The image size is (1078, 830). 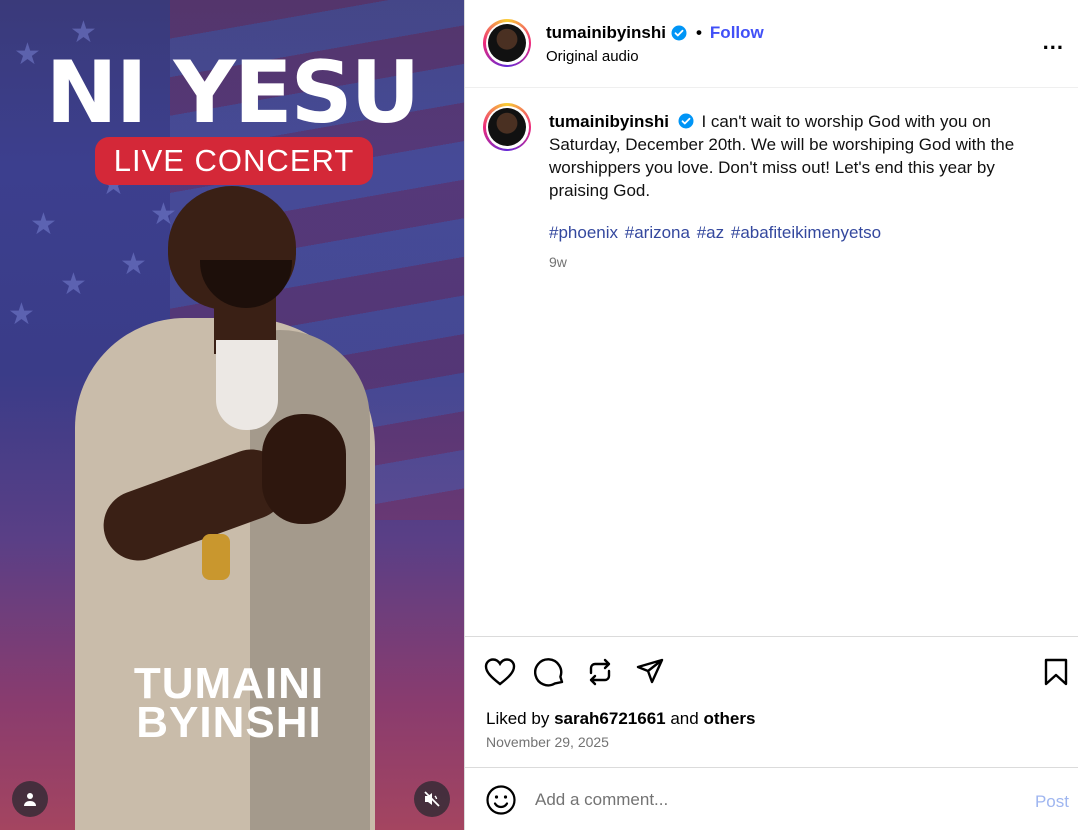 I want to click on person-icon, so click(x=30, y=799).